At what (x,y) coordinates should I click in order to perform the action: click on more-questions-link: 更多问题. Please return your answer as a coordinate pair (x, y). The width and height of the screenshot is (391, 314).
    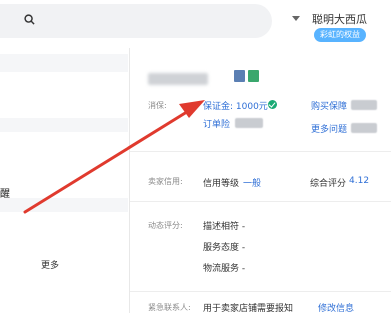
    Looking at the image, I should click on (329, 128).